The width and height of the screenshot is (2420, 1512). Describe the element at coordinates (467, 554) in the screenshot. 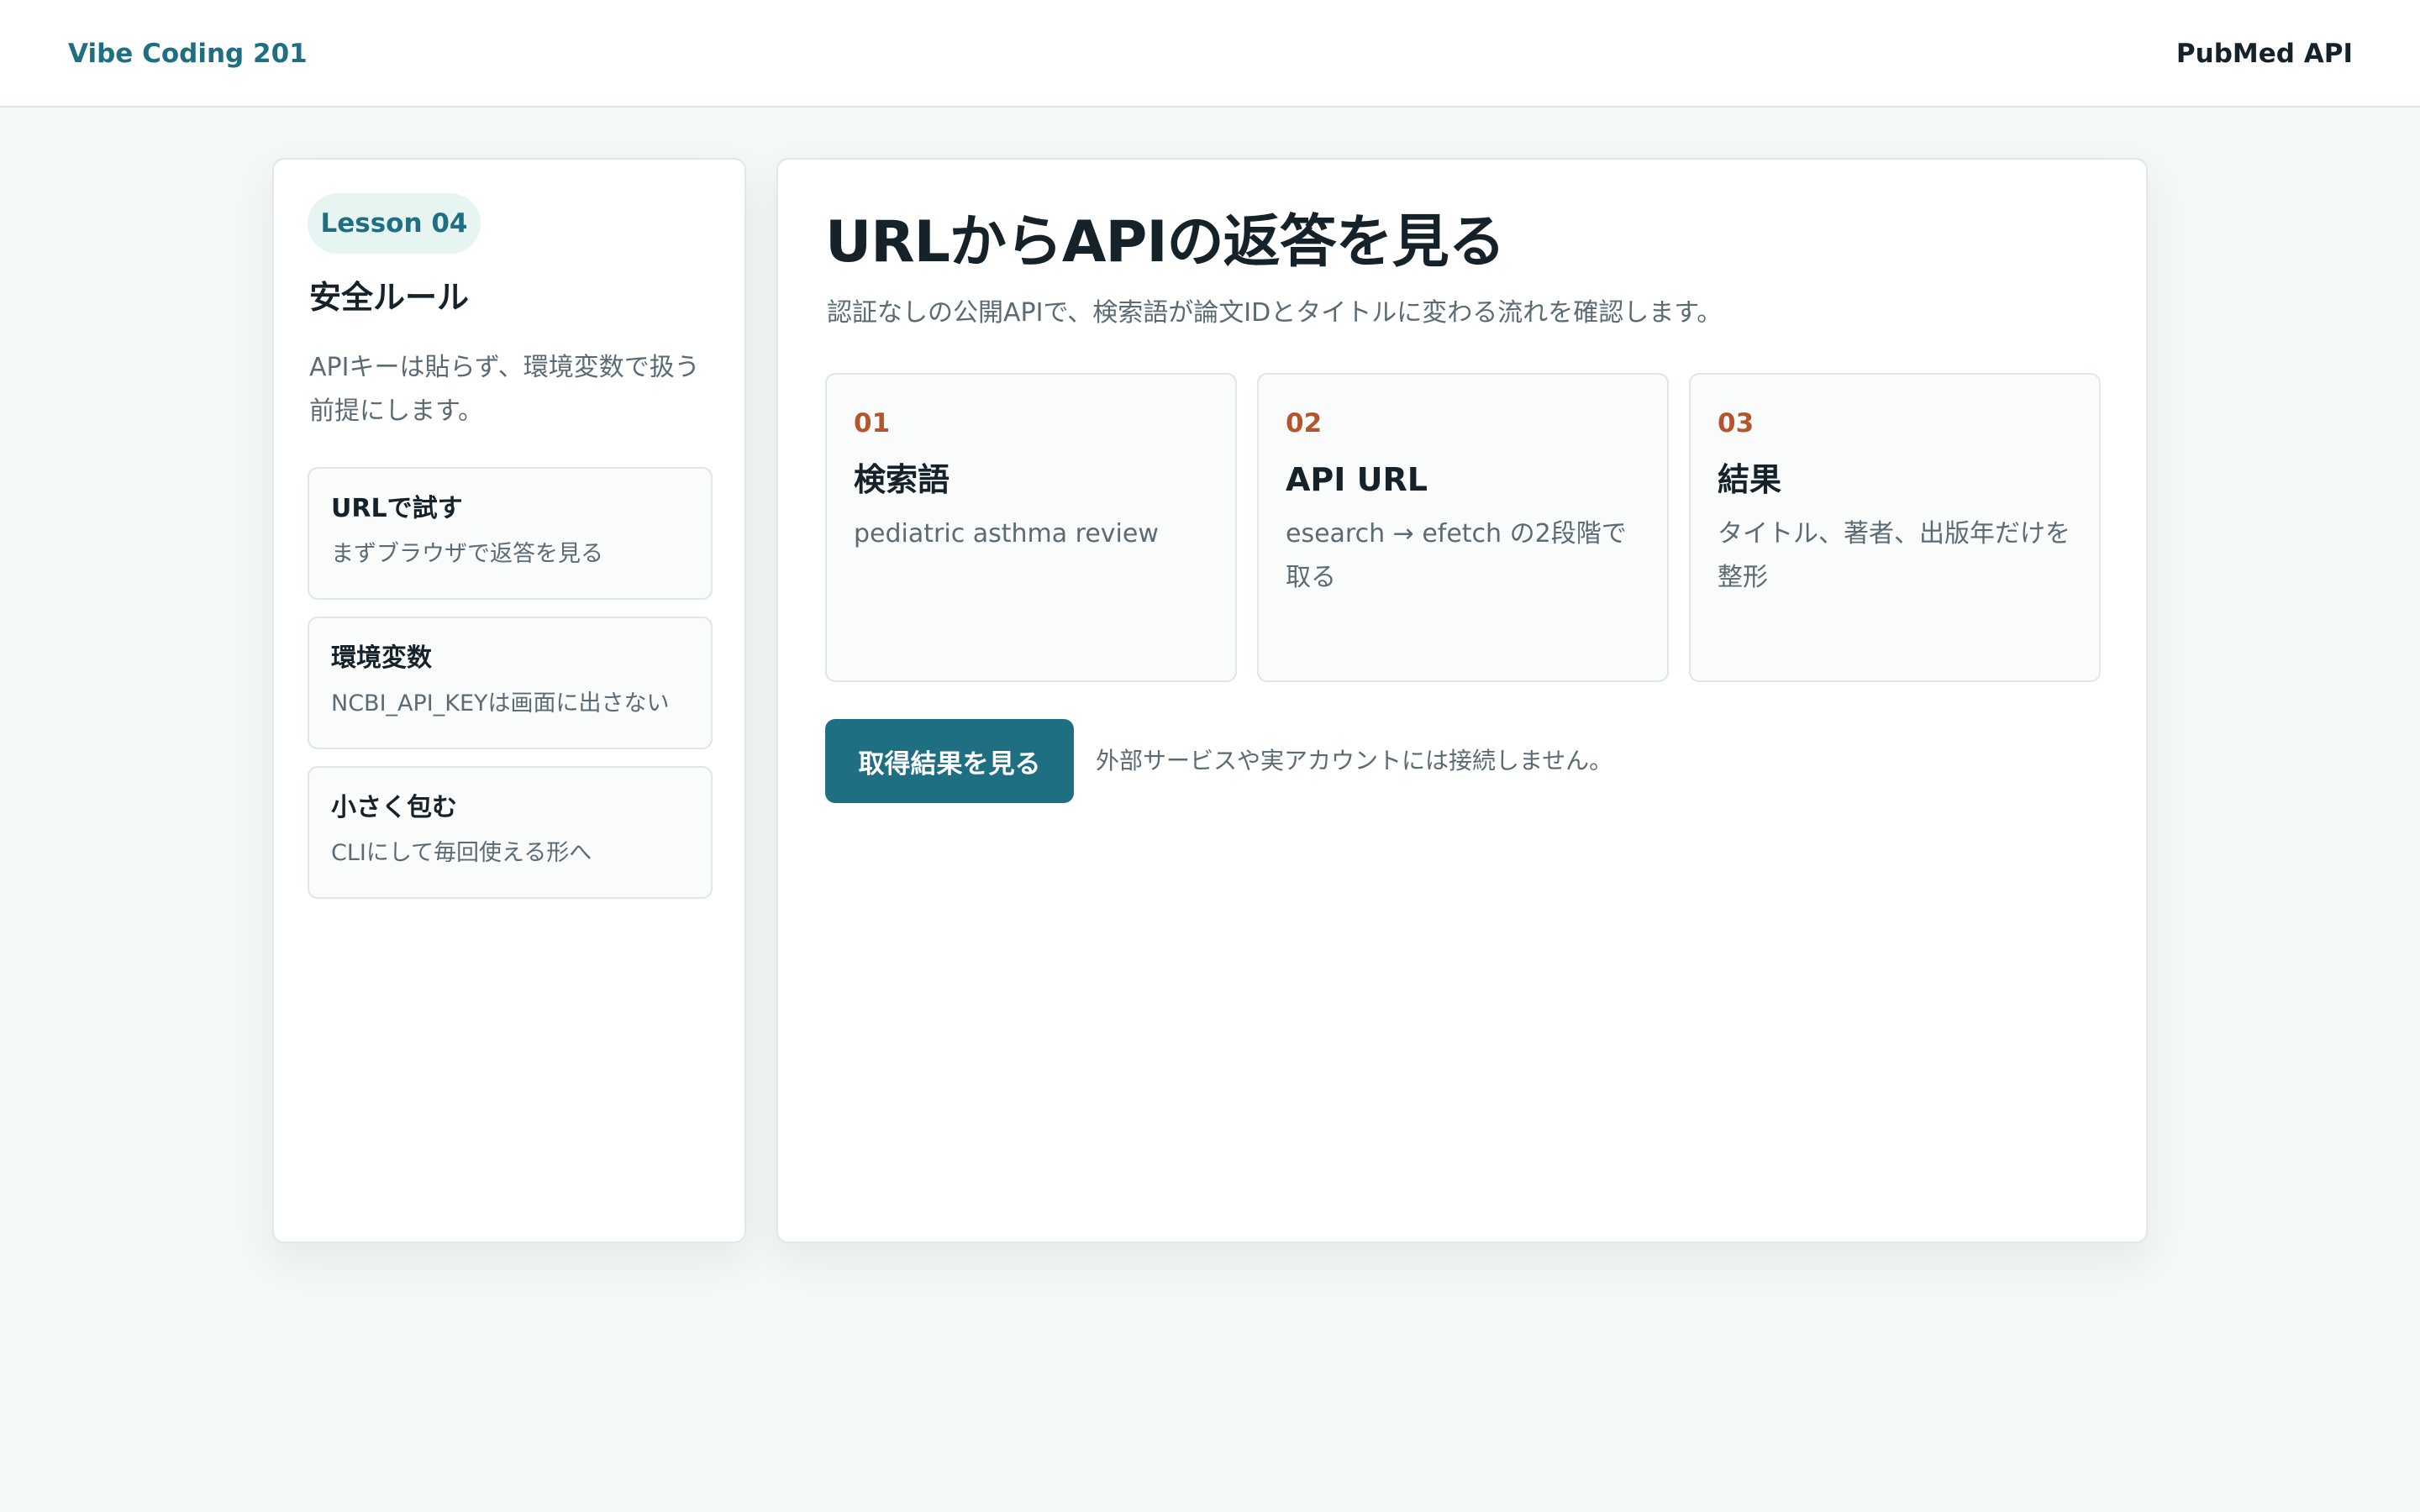

I see `sidebar-item-subtitle: まずブラウザで返答を見る` at that location.